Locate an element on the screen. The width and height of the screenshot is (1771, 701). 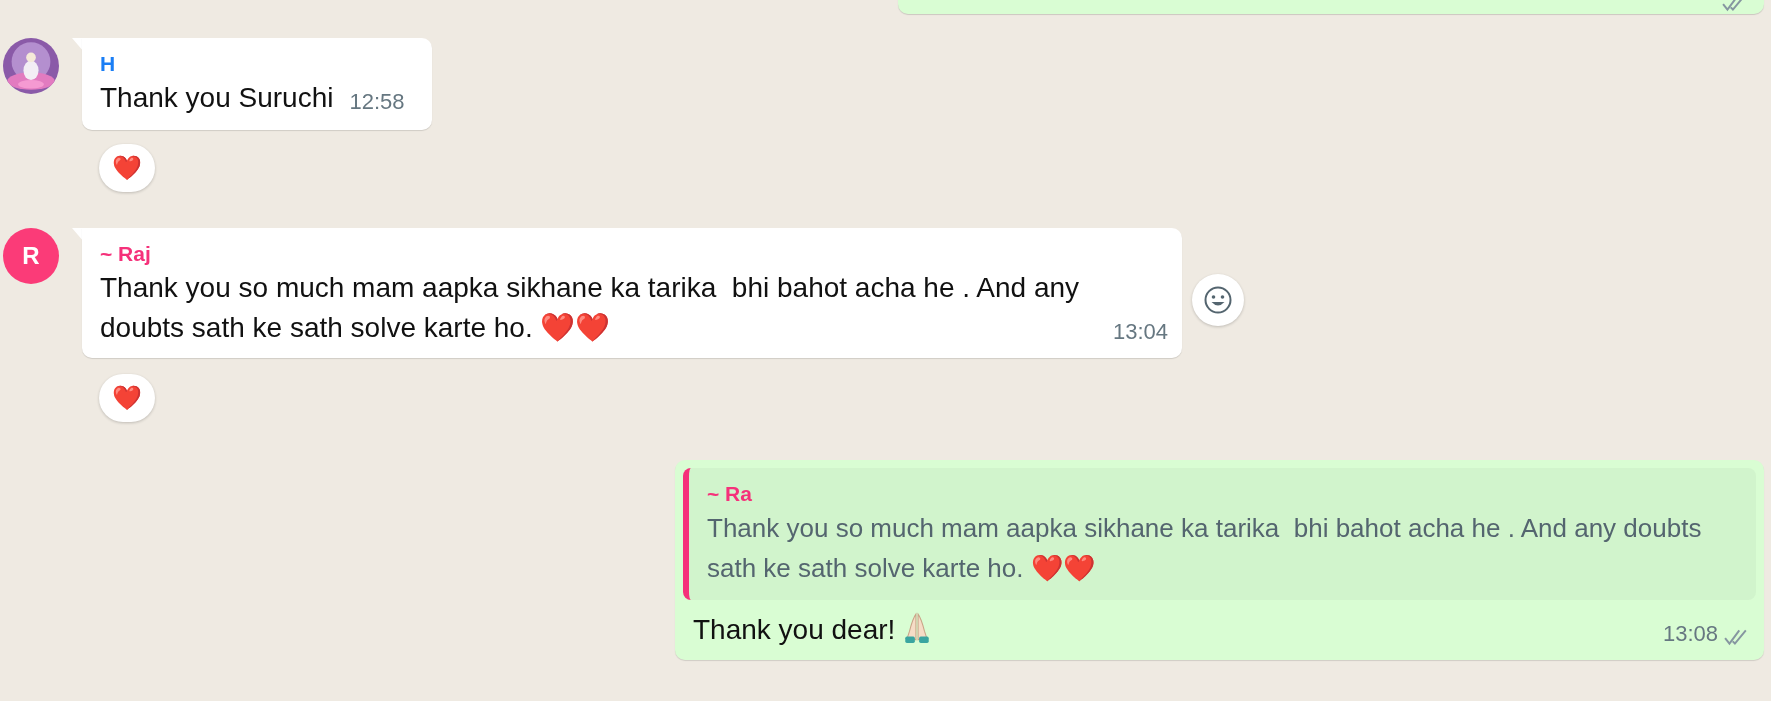
quoted-message: ~ Ra Thank you so much mam aapka sikhane ka tarika bhi bahot acha he . And any doubts sath ke sath solve karte ho. ❤❤ is located at coordinates (1219, 534).